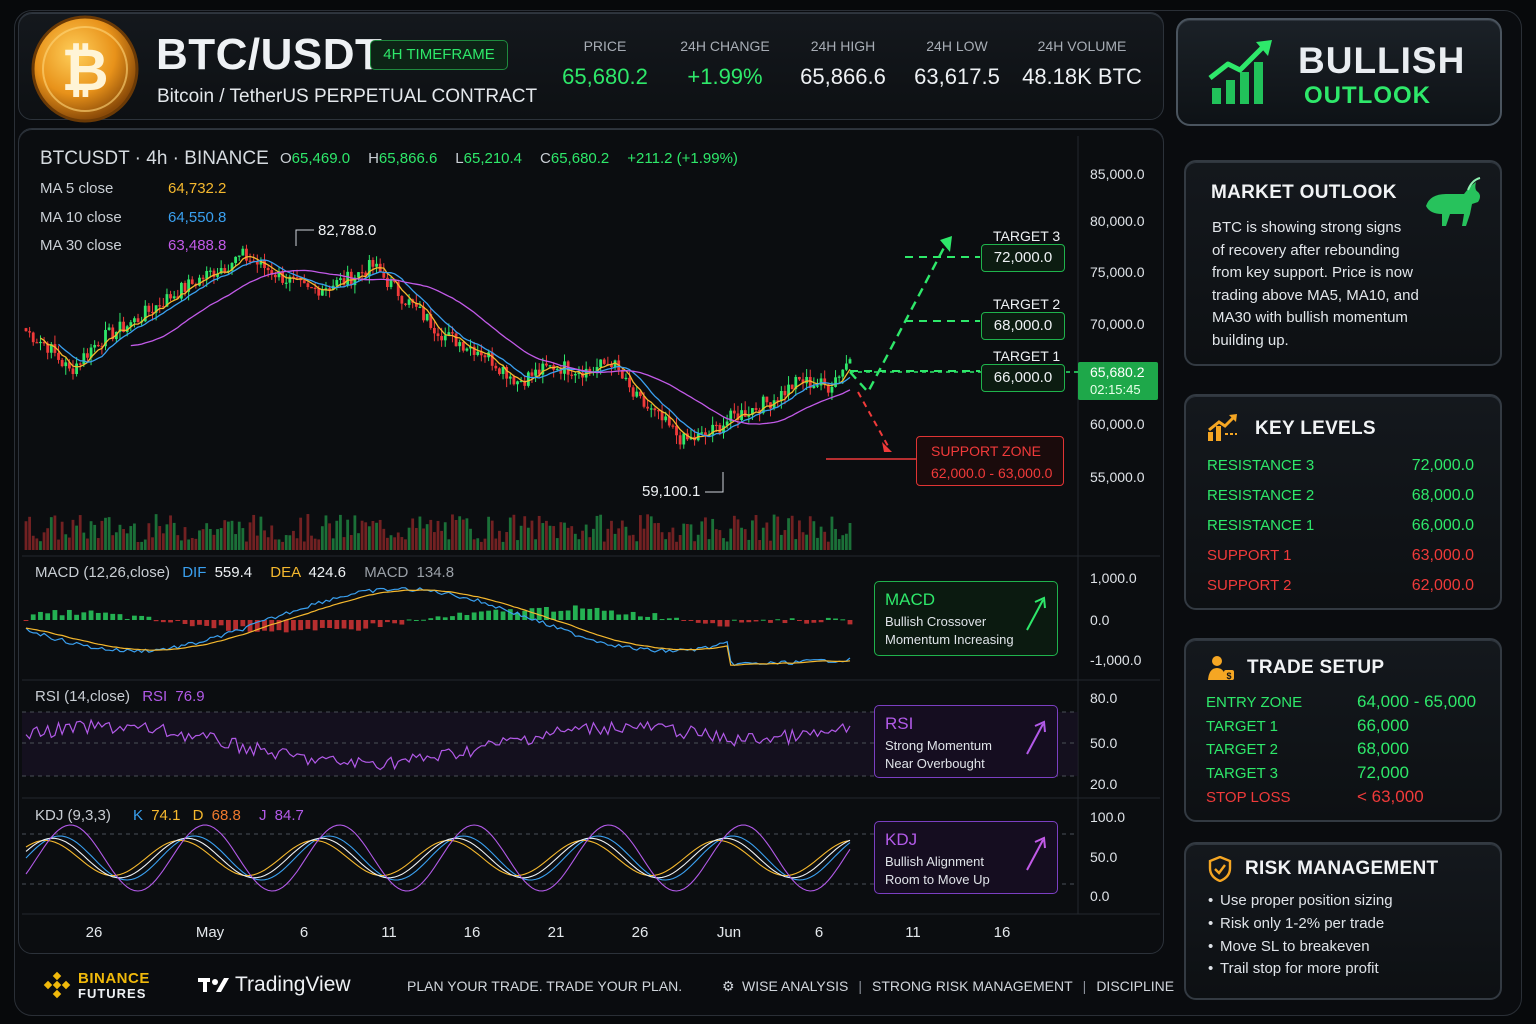 The image size is (1536, 1024). Describe the element at coordinates (1104, 698) in the screenshot. I see `rsi-axis-tick: 80.0` at that location.